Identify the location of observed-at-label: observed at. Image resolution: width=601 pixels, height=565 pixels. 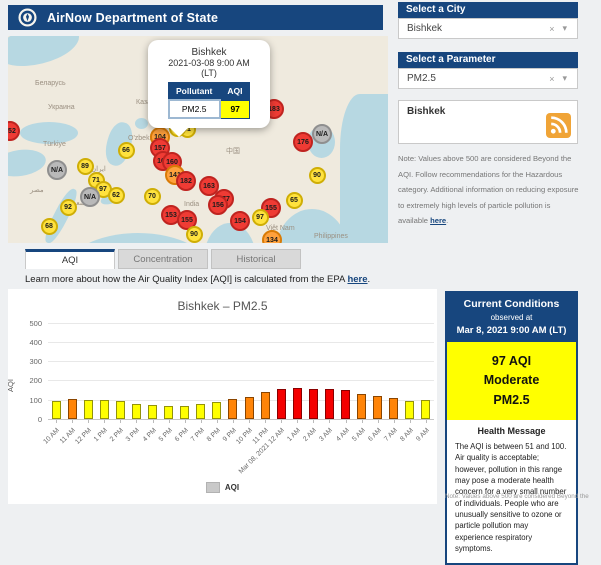
(511, 317).